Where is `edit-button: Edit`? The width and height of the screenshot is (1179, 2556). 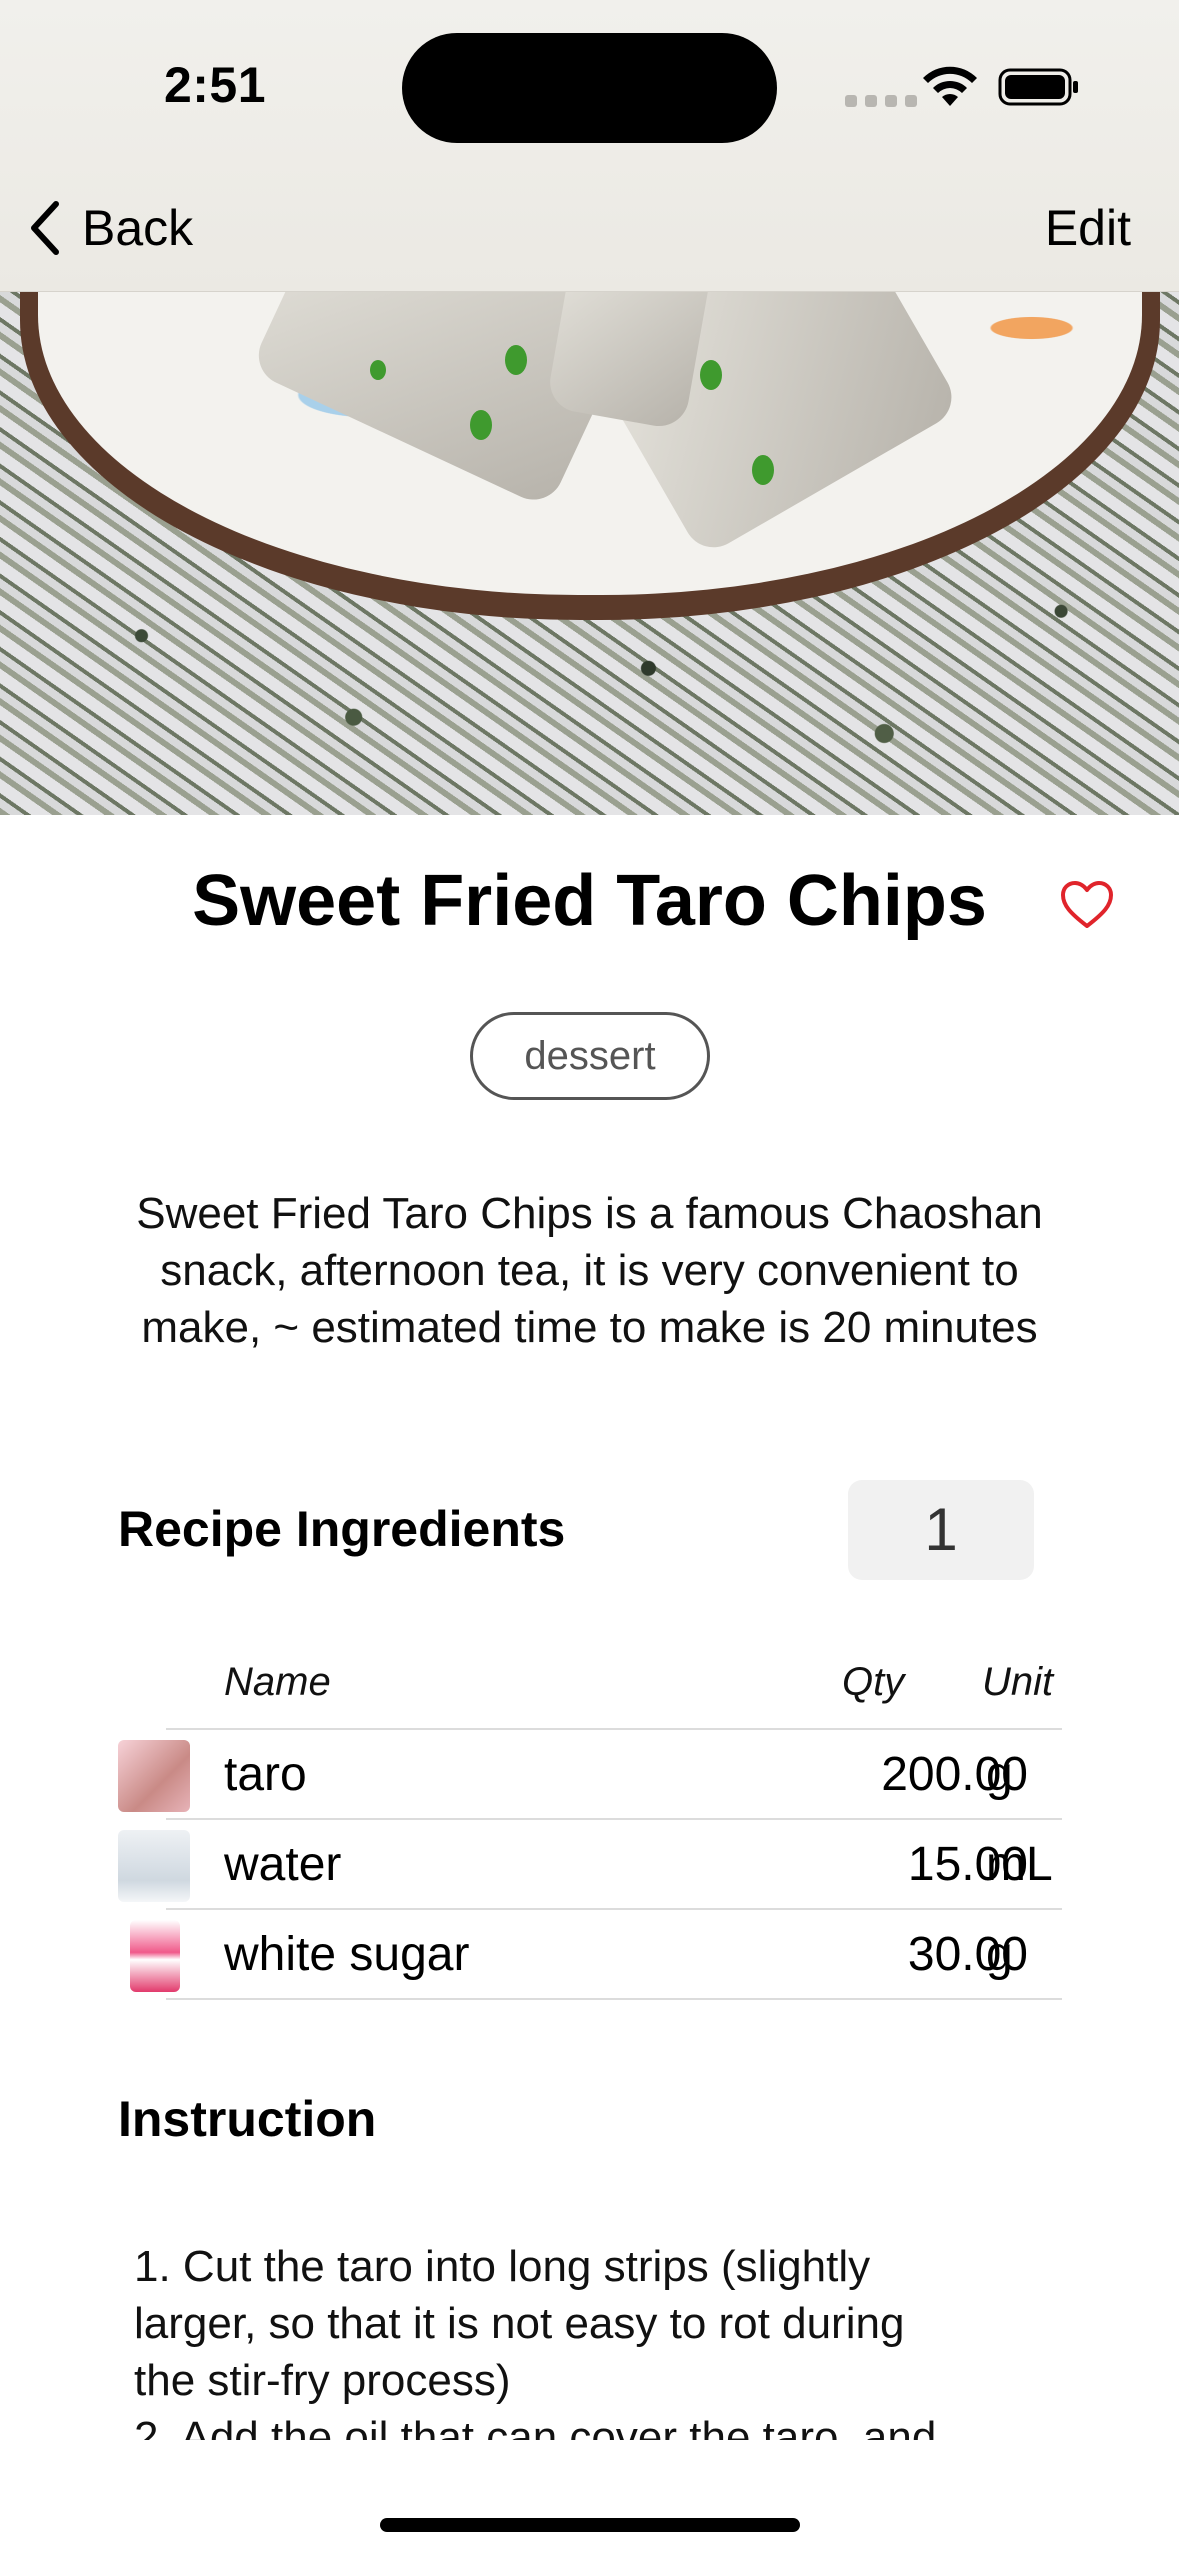
edit-button: Edit is located at coordinates (1088, 228).